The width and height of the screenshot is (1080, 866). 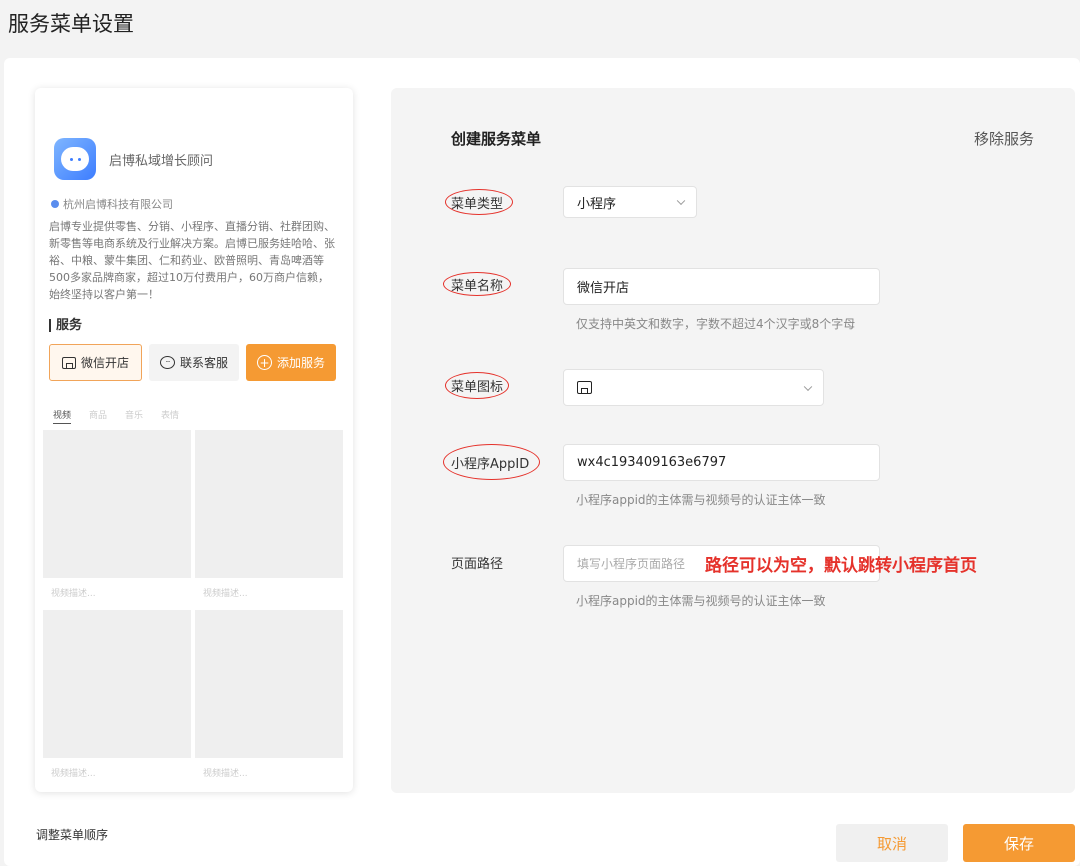 I want to click on appid-value: wx4c193409163e6797, so click(x=652, y=462).